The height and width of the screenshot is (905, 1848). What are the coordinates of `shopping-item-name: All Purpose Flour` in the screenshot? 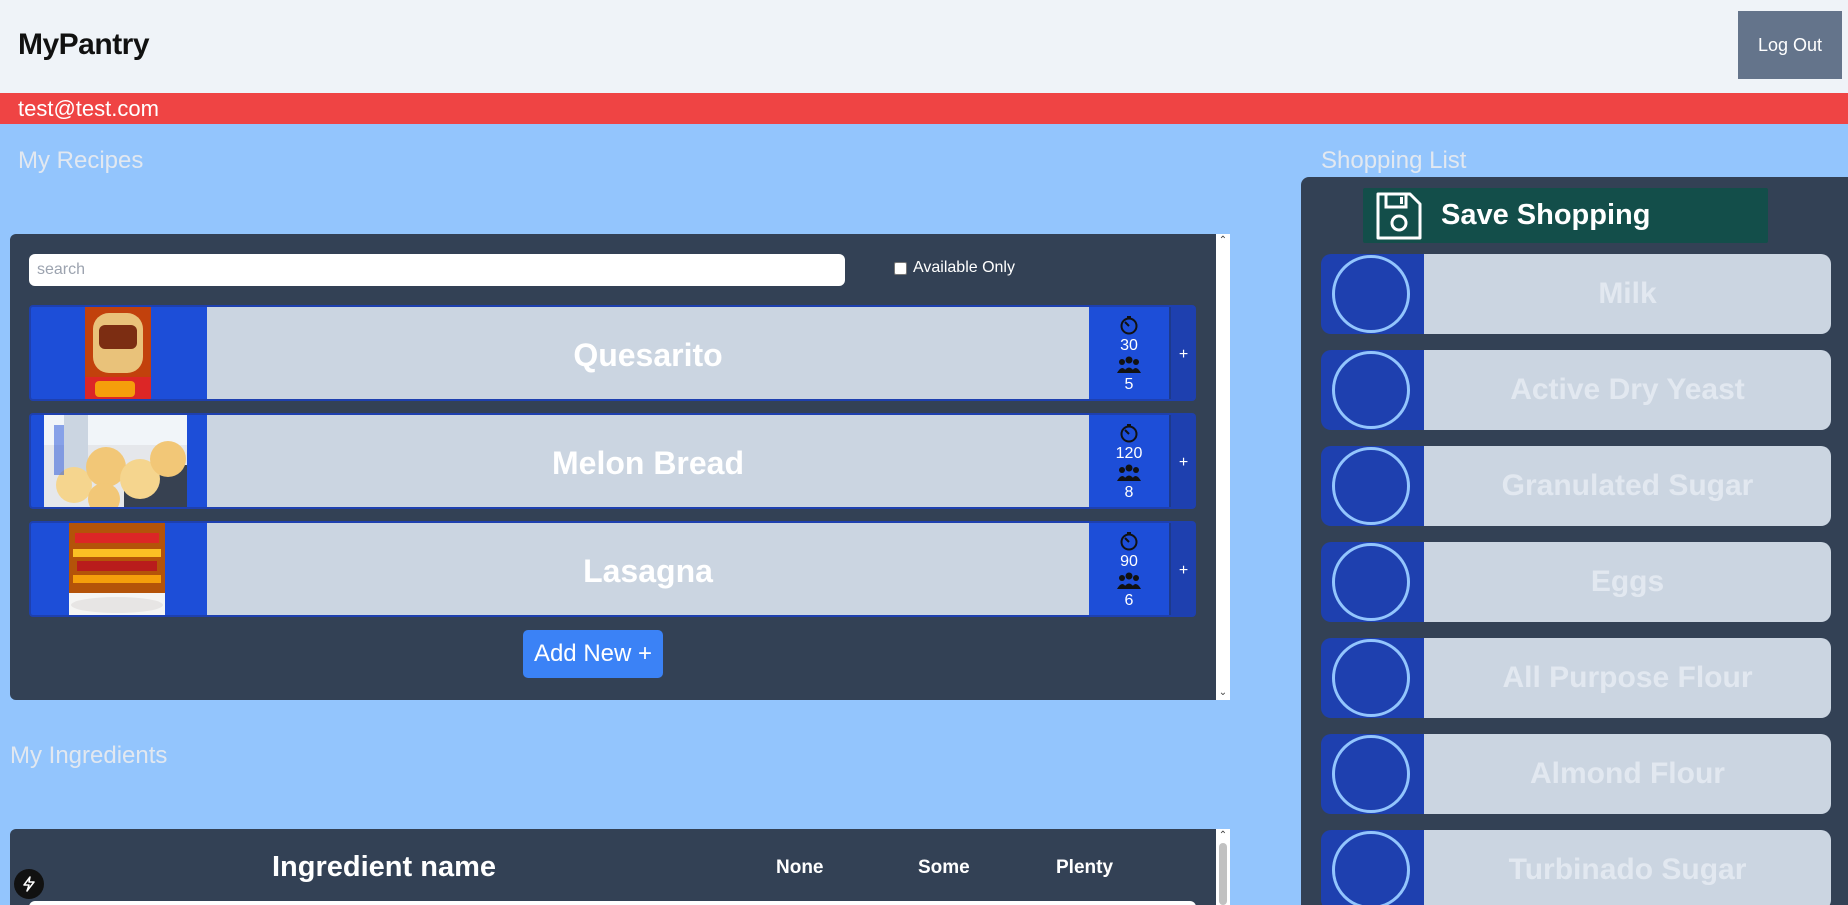 It's located at (1627, 678).